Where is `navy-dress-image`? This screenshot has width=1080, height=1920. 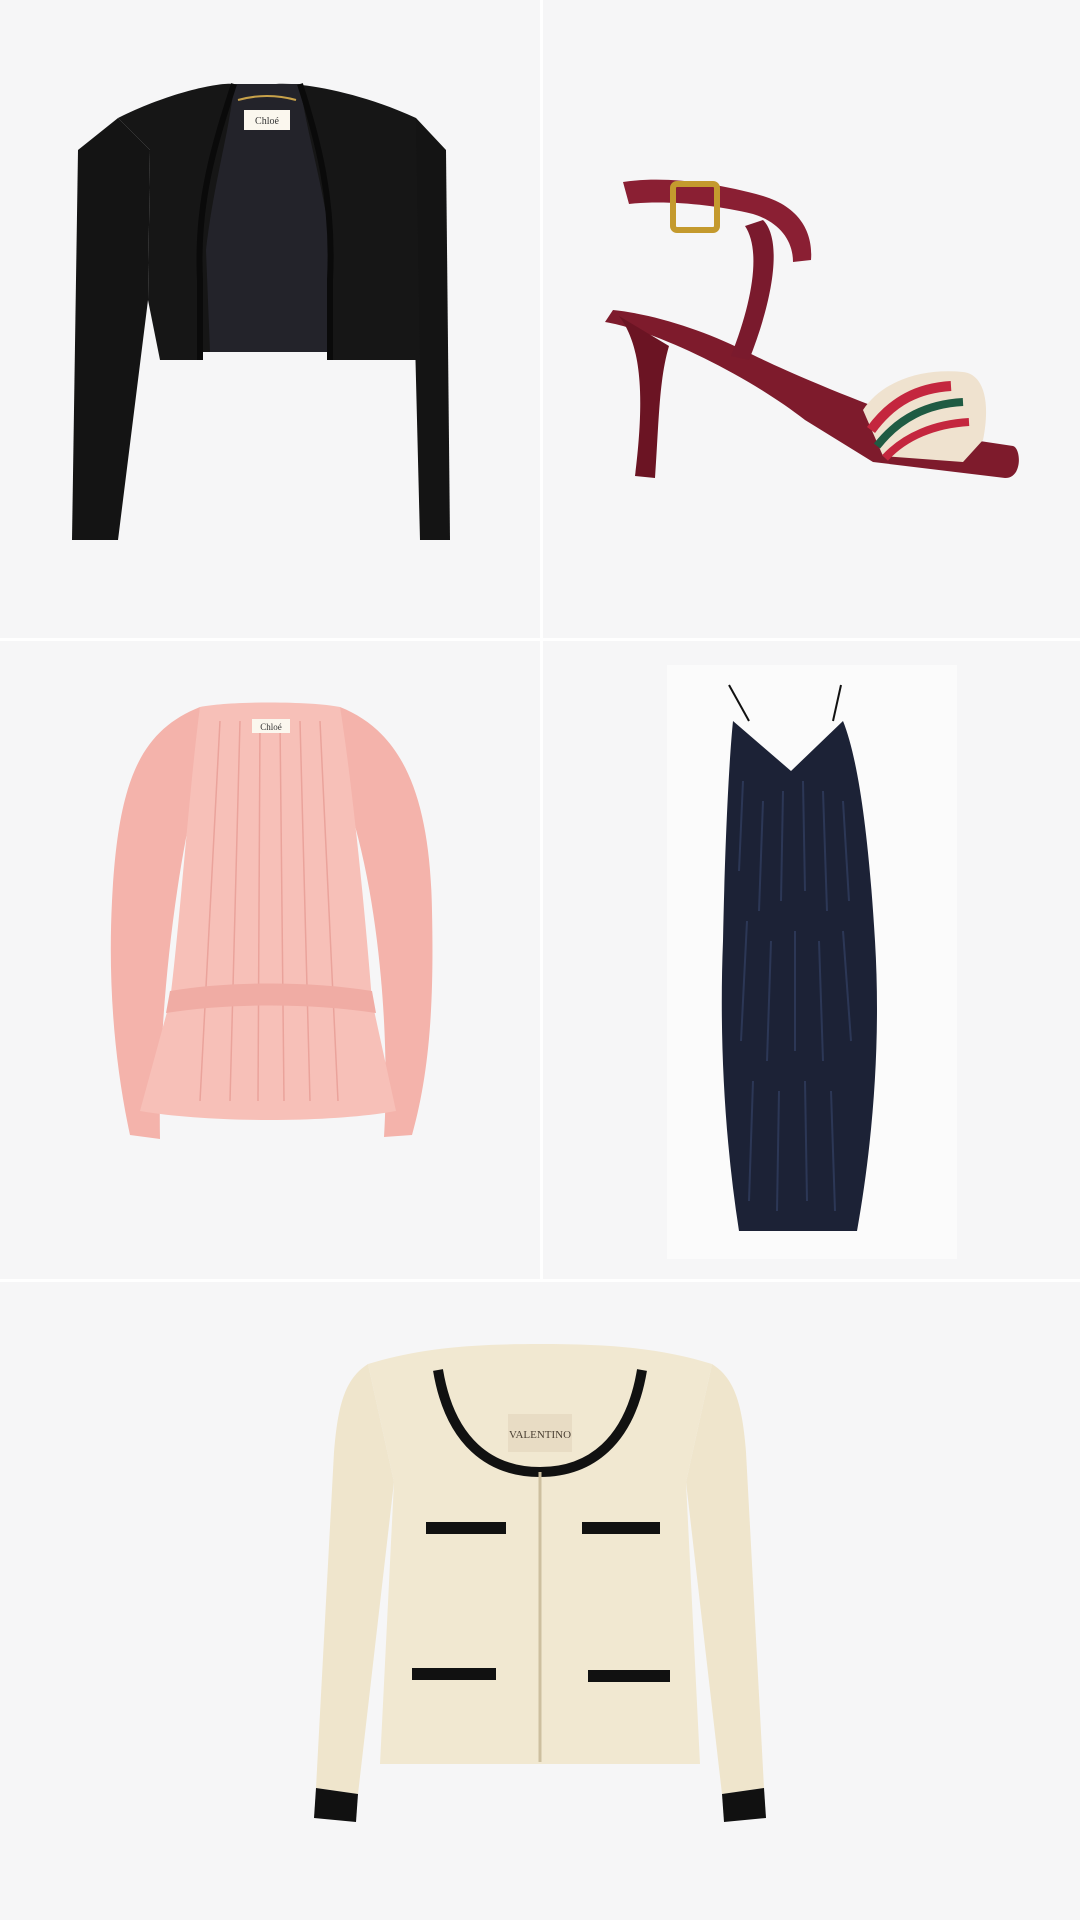 navy-dress-image is located at coordinates (812, 962).